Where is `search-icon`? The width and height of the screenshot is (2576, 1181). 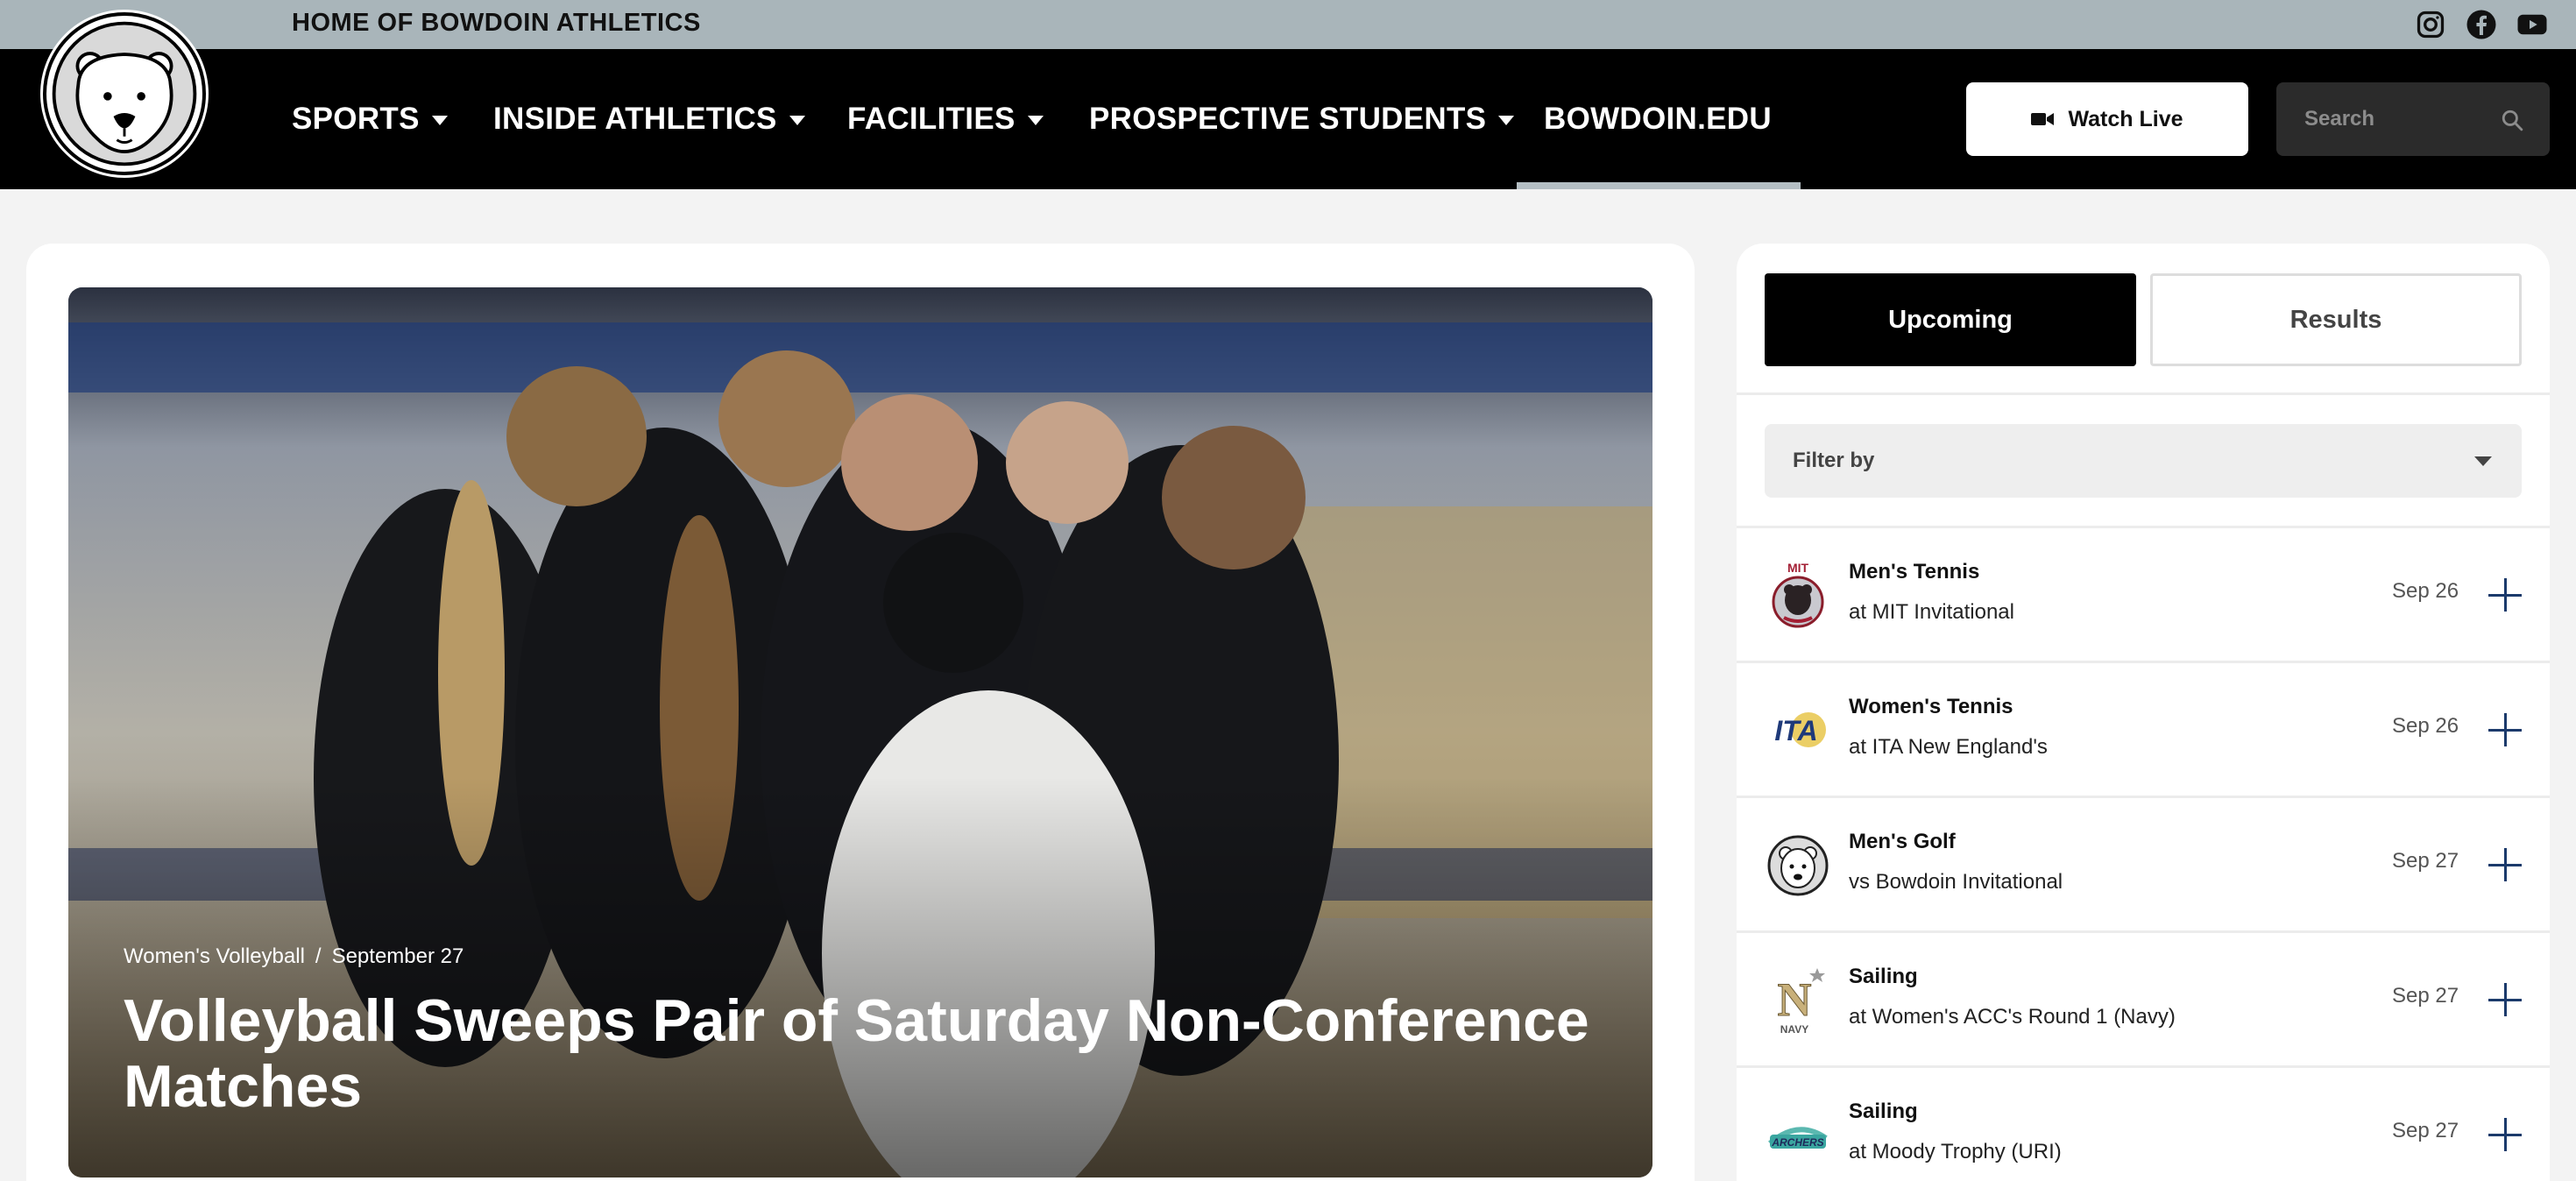
search-icon is located at coordinates (2512, 120).